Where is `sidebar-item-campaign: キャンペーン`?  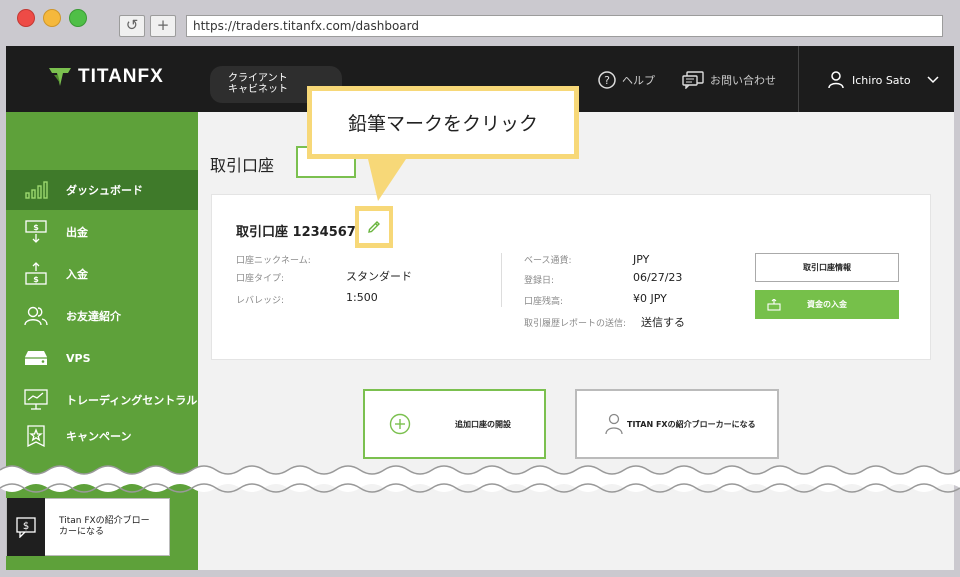
sidebar-item-campaign: キャンペーン is located at coordinates (102, 436).